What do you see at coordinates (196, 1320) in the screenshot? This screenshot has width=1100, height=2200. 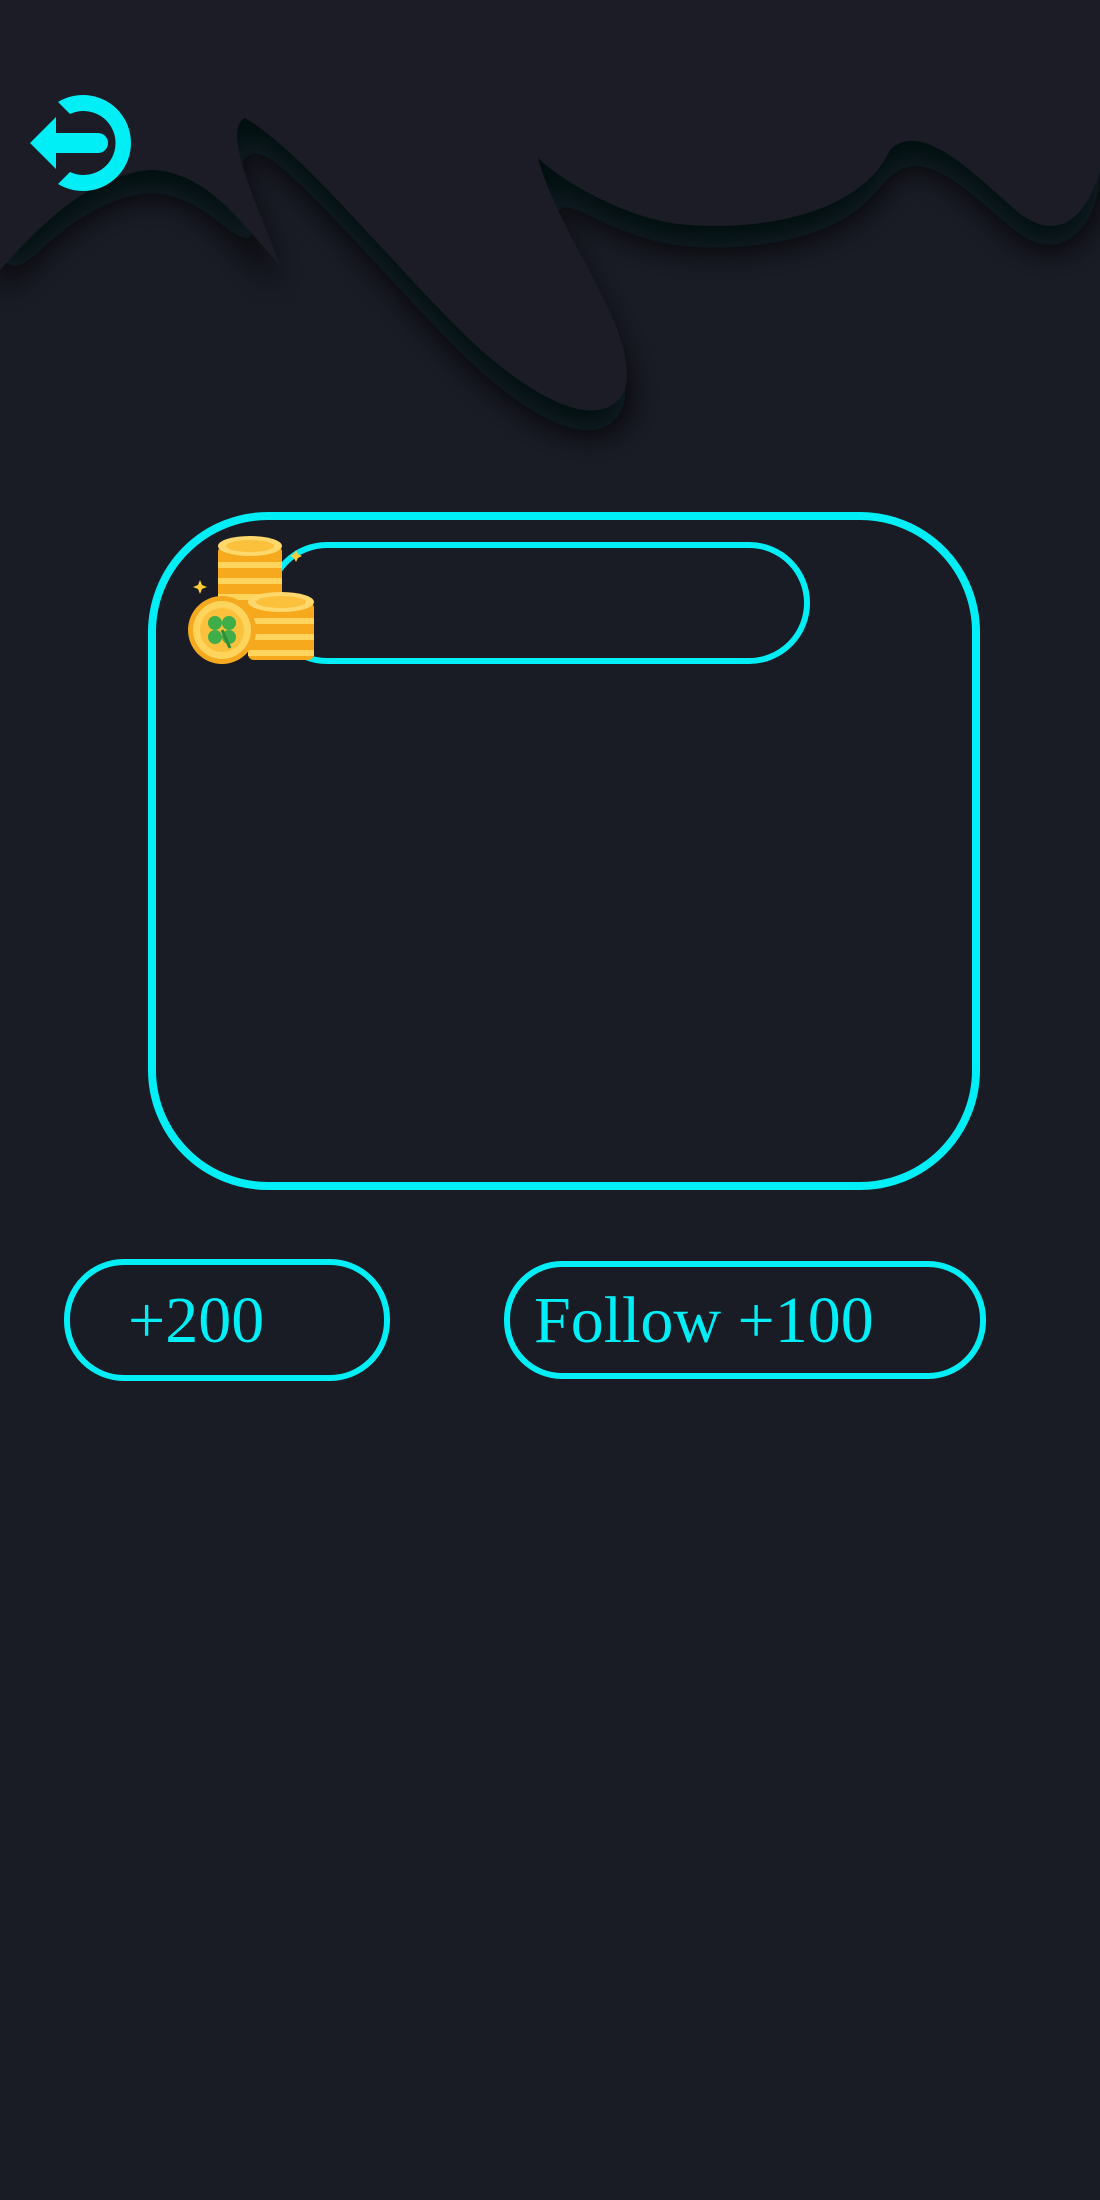 I see `daily-reward-label: +200` at bounding box center [196, 1320].